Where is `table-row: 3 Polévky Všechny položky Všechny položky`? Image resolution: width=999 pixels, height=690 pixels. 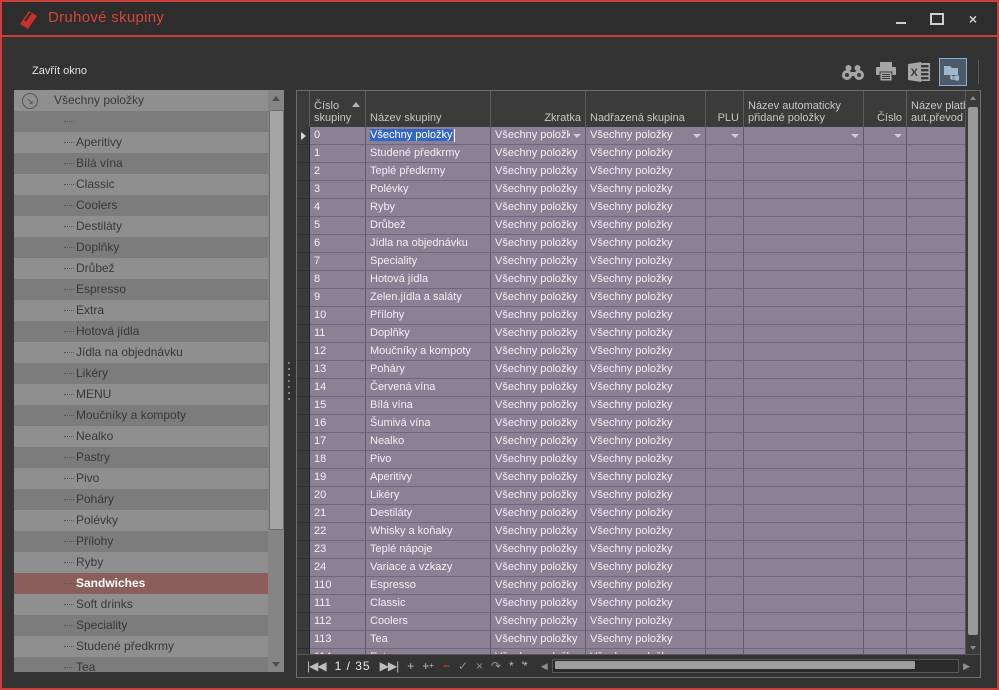 table-row: 3 Polévky Všechny položky Všechny položky is located at coordinates (631, 190).